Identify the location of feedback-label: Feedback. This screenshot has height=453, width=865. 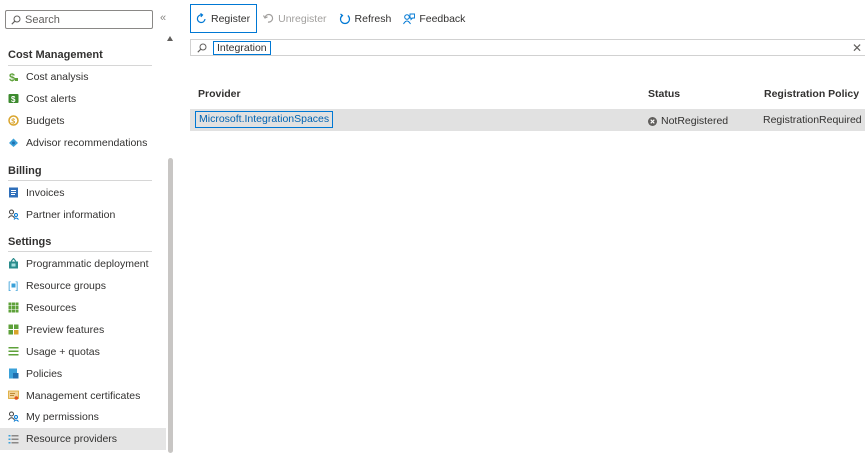
(442, 18).